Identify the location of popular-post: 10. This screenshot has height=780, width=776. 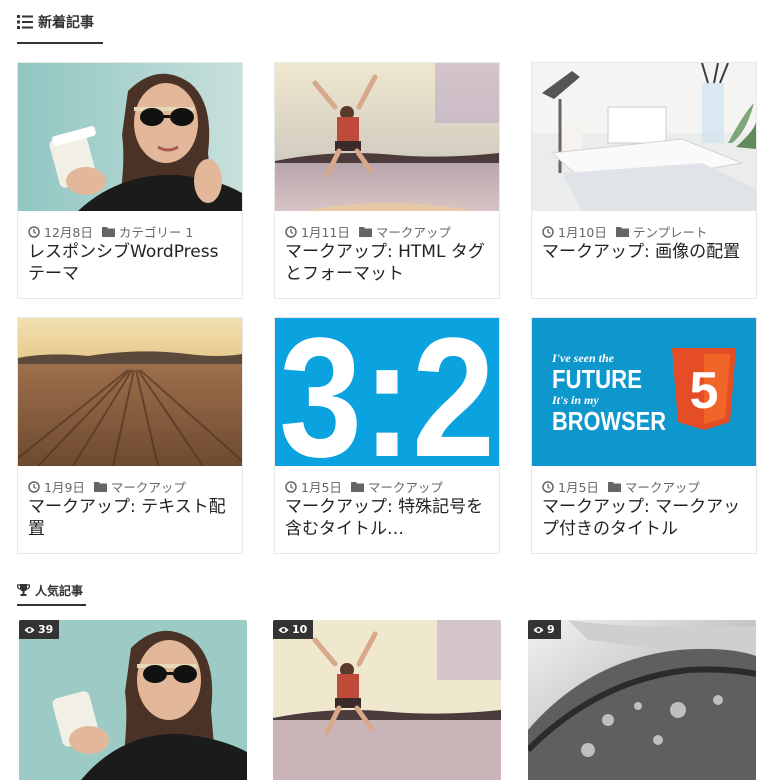
(387, 700).